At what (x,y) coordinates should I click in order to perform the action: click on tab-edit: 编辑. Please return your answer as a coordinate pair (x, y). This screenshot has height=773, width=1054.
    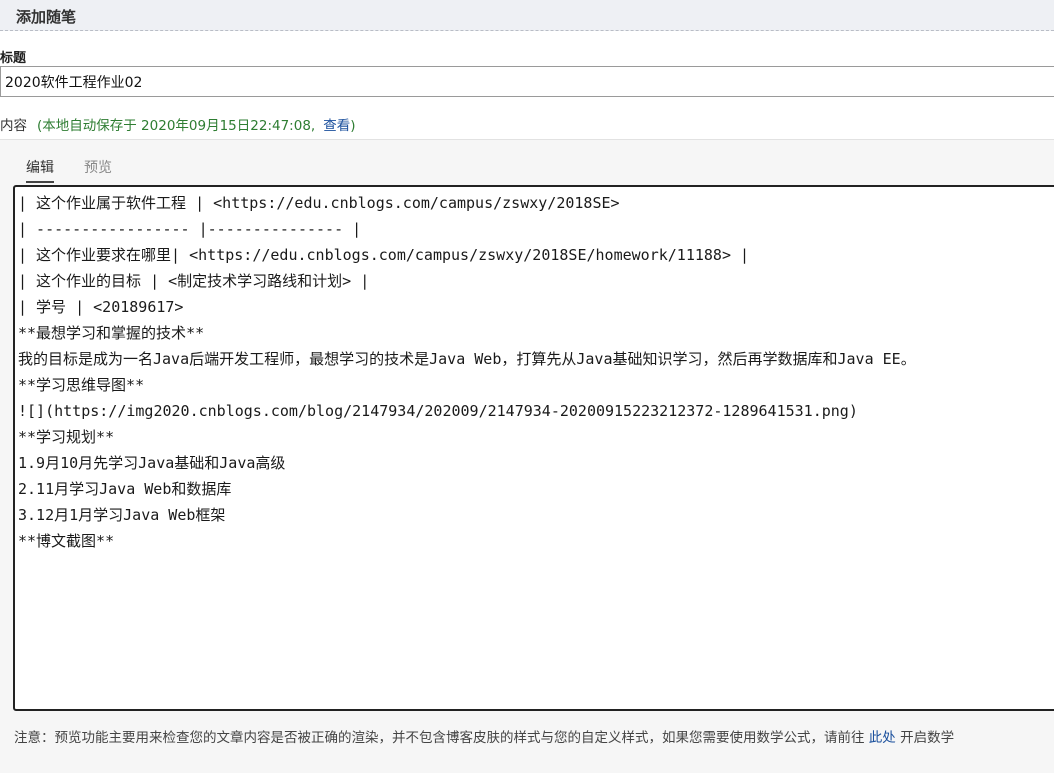
    Looking at the image, I should click on (40, 170).